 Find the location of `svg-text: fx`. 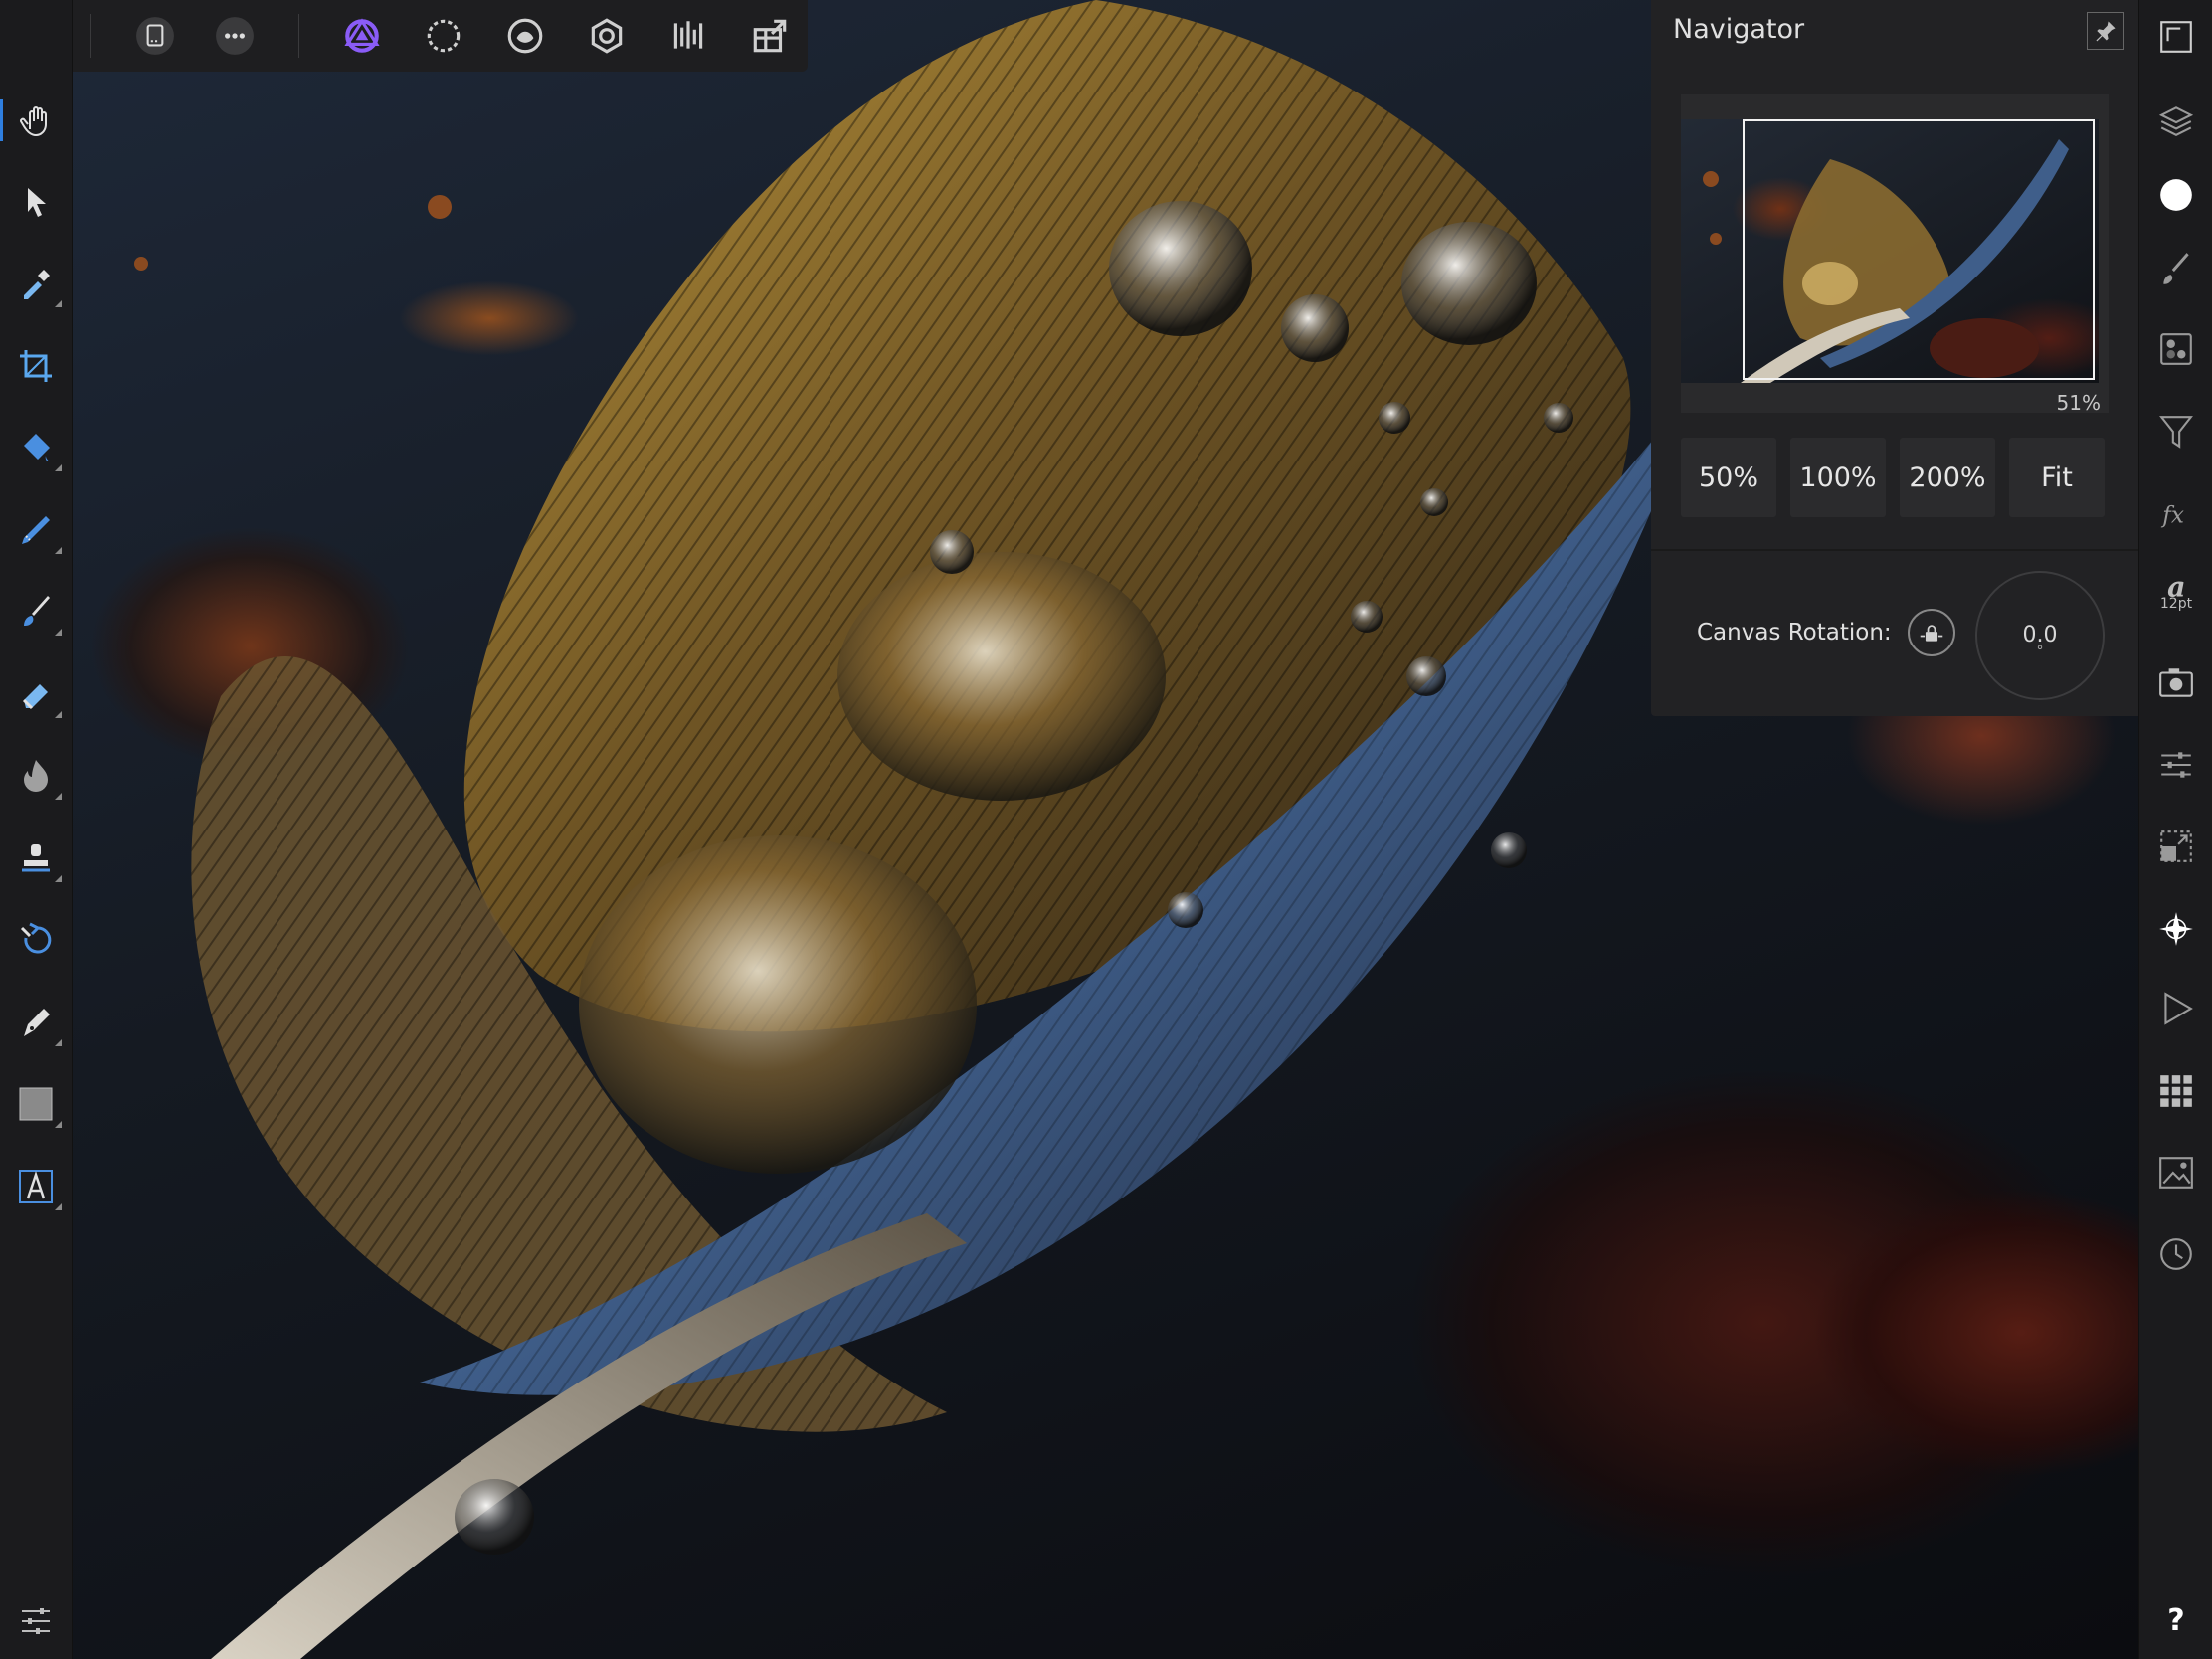

svg-text: fx is located at coordinates (2172, 514).